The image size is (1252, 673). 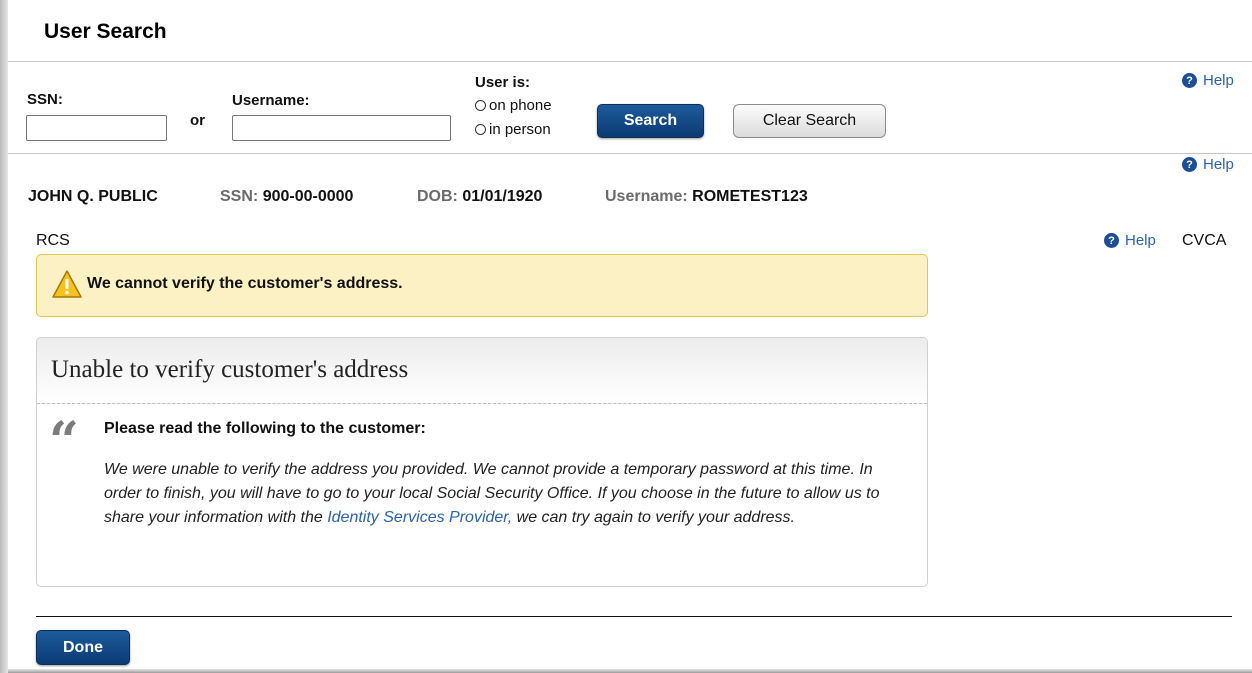 What do you see at coordinates (64, 441) in the screenshot?
I see `quote-icon: “` at bounding box center [64, 441].